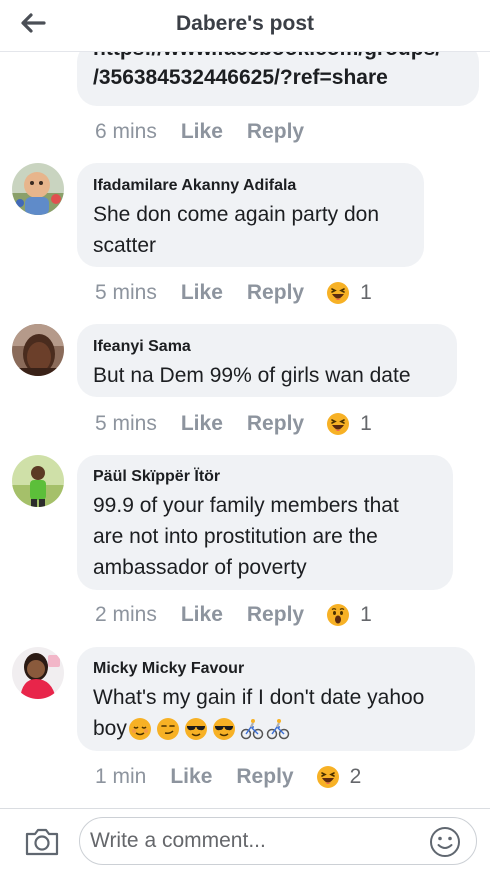 The image size is (490, 873). I want to click on post-header: Dabere's post, so click(245, 26).